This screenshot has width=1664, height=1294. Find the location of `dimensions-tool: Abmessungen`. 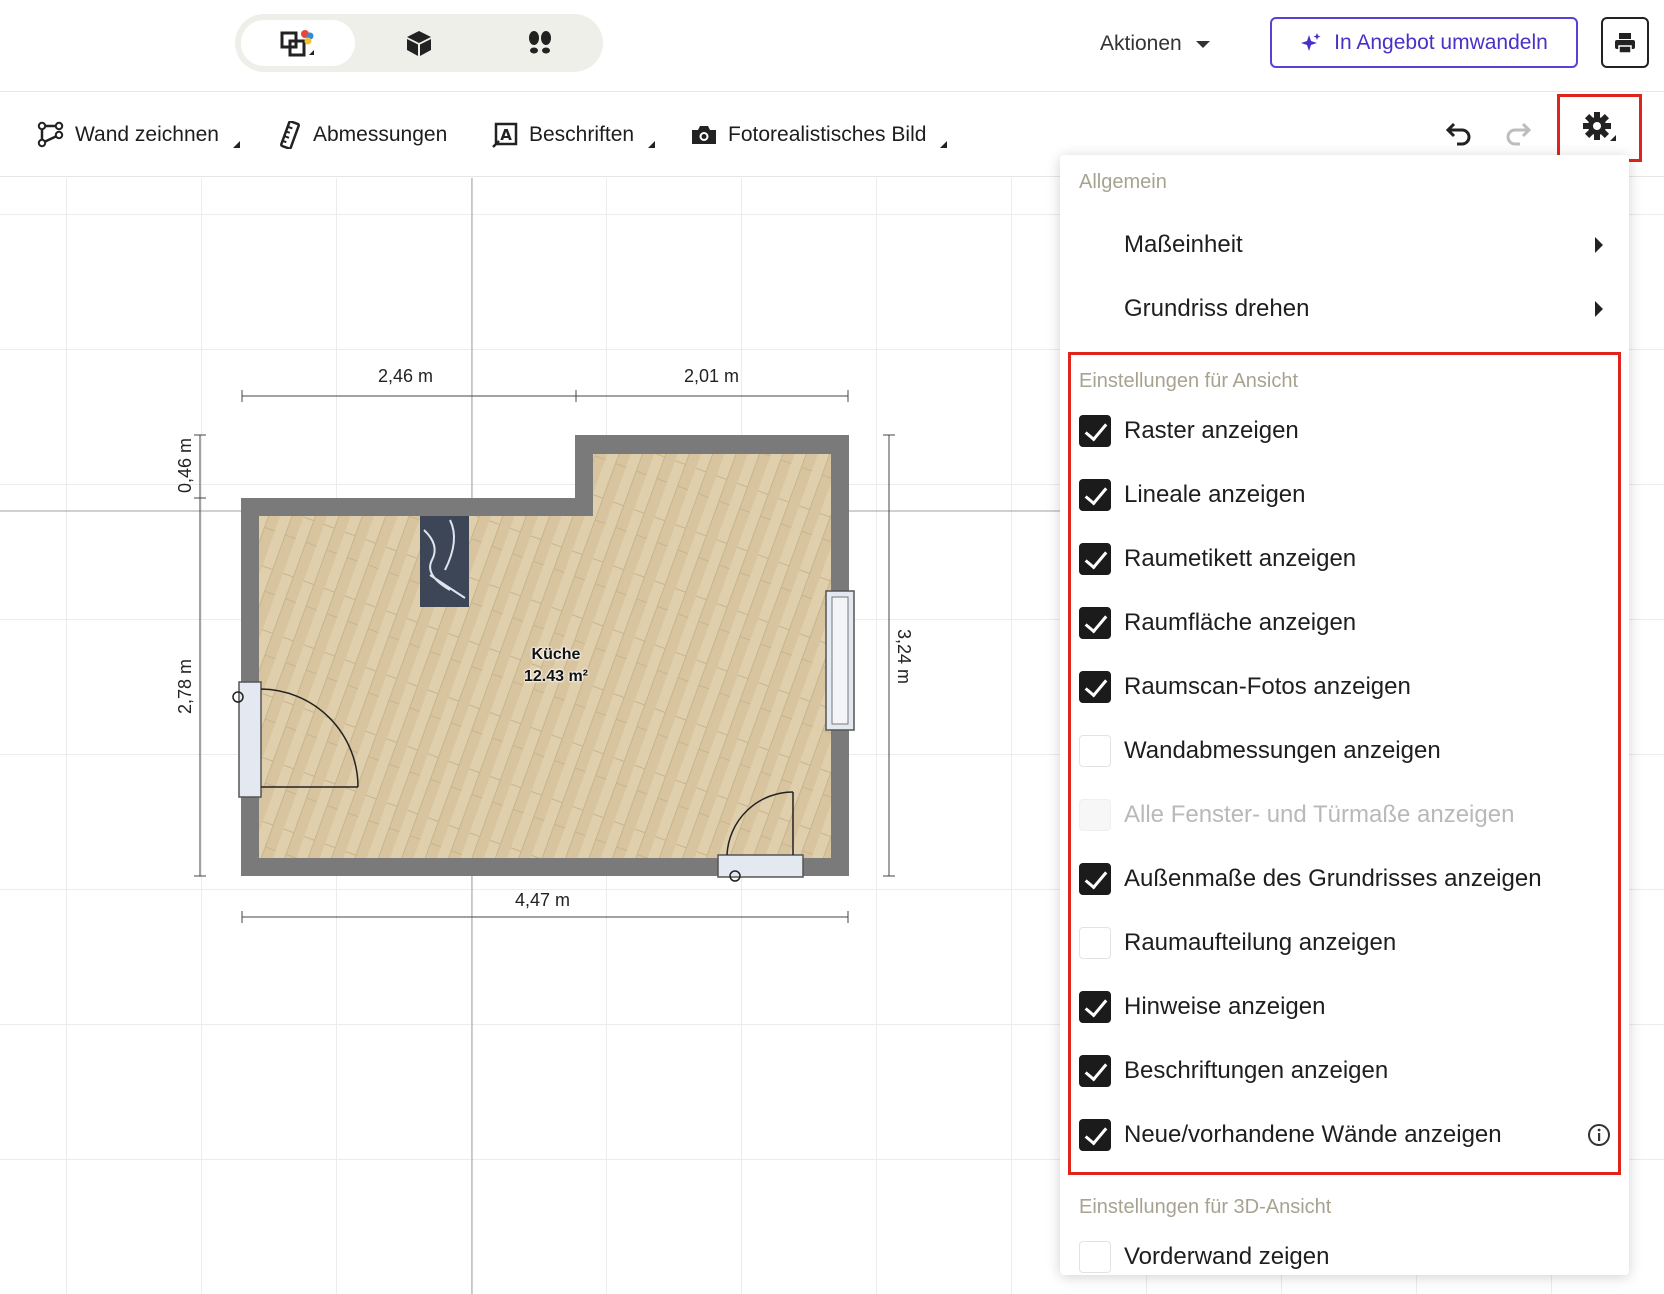

dimensions-tool: Abmessungen is located at coordinates (362, 135).